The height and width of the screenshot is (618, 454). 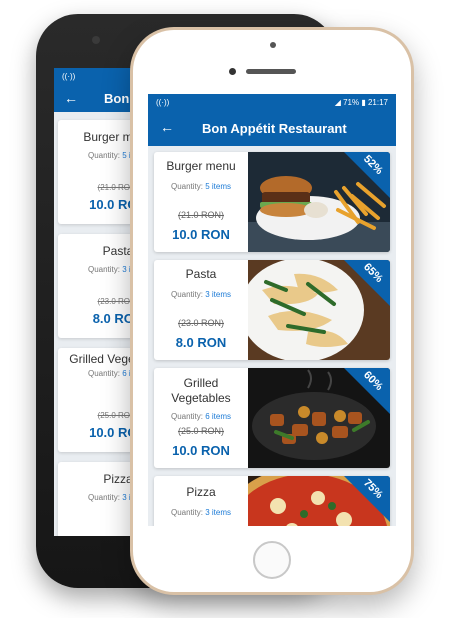 I want to click on item-name: Burger menu, so click(x=201, y=166).